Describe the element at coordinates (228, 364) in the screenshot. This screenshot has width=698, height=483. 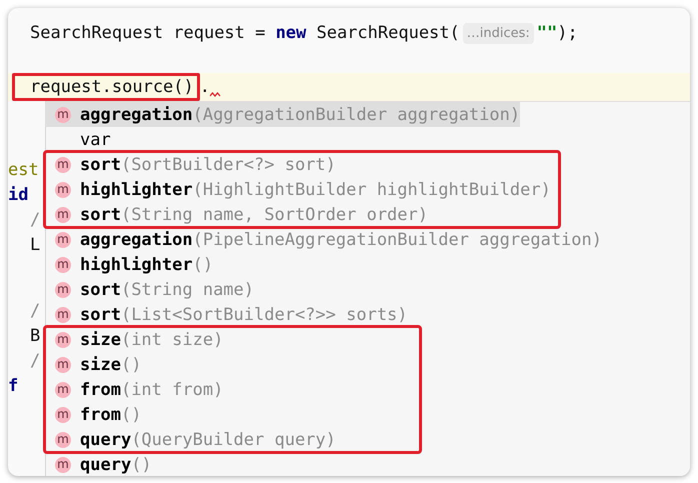
I see `completion-item: m size()` at that location.